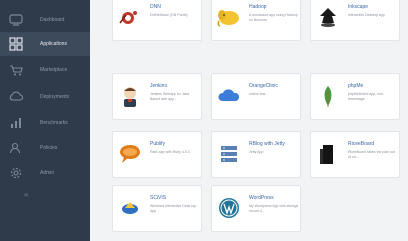 This screenshot has width=408, height=241. I want to click on app-title: RiceeBoard, so click(361, 144).